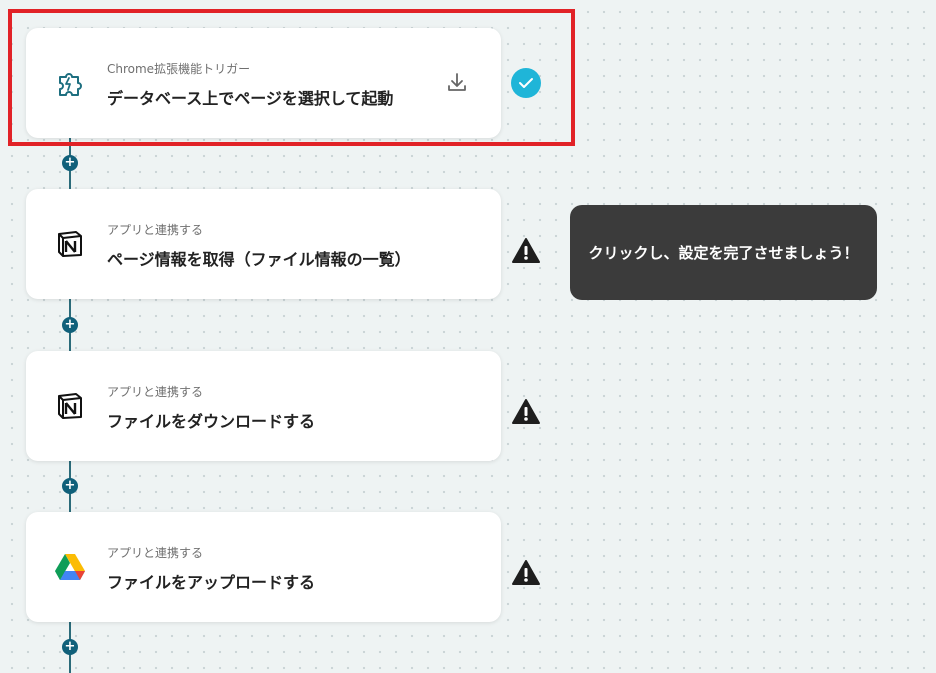  I want to click on step-title: ページ情報を取得（ファイル情報の一覧）, so click(259, 259).